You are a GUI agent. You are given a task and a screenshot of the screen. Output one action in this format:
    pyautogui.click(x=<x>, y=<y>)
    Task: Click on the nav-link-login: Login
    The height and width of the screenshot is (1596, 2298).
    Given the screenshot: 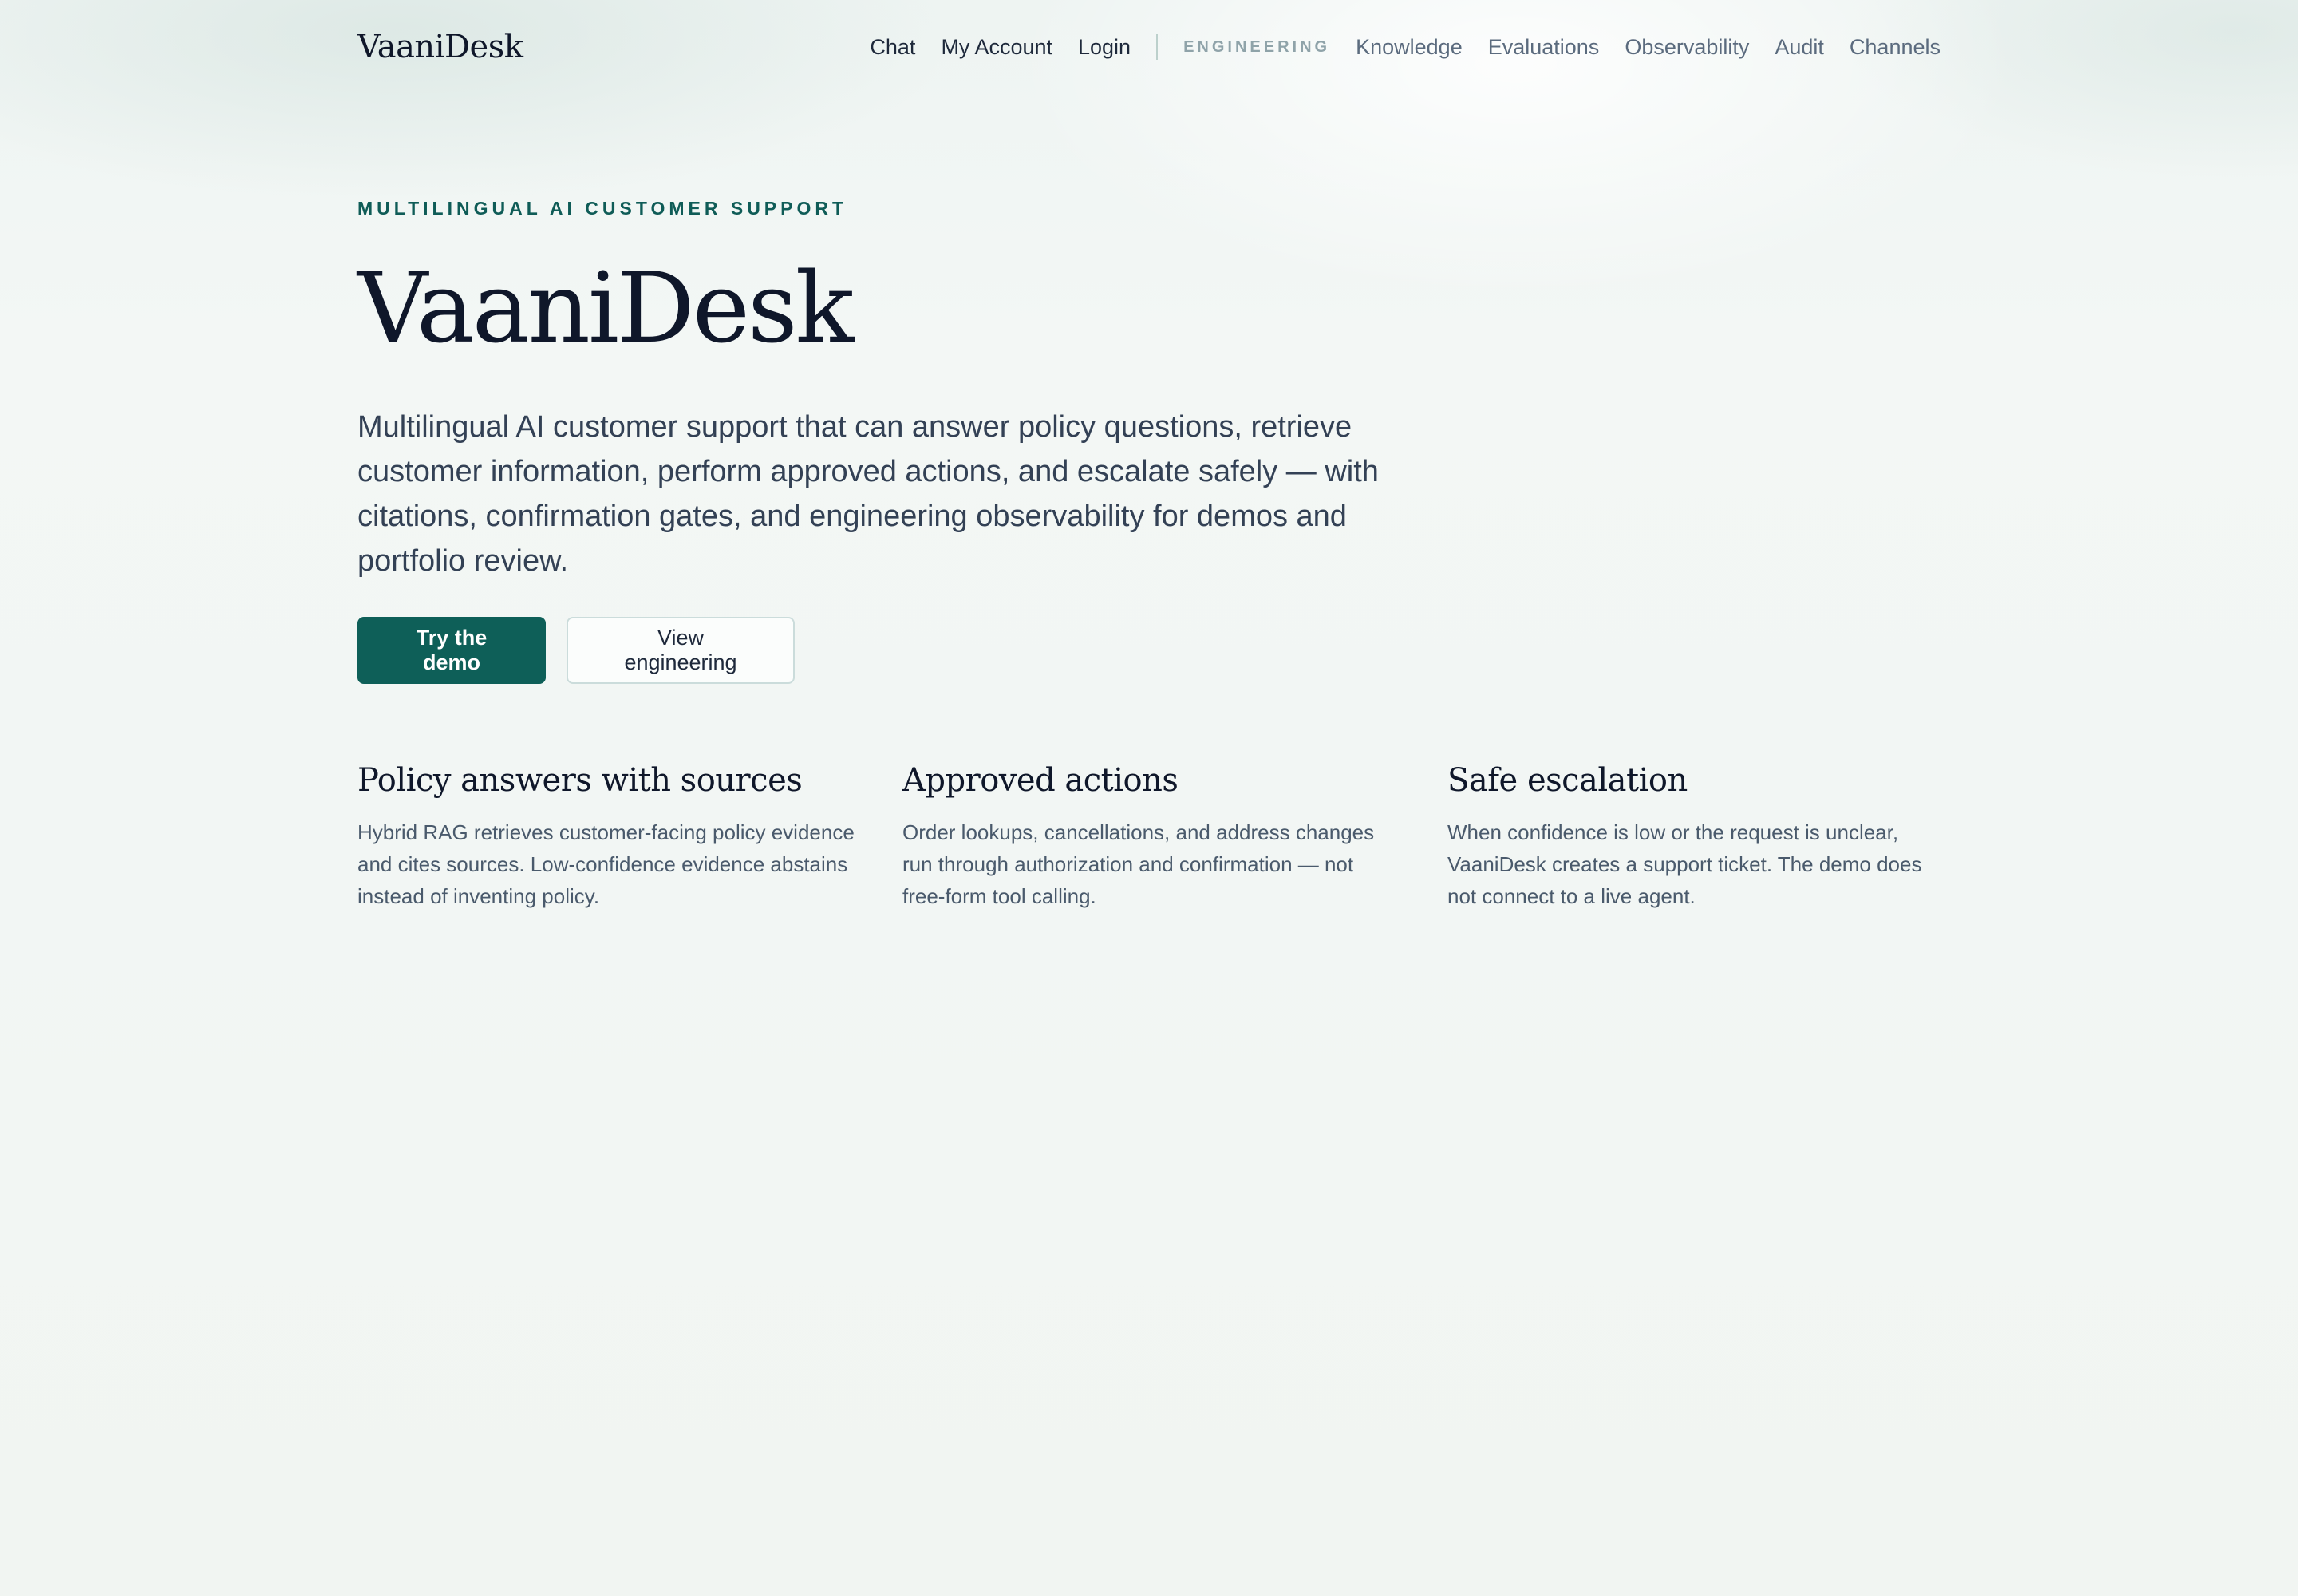 What is the action you would take?
    pyautogui.click(x=1105, y=47)
    